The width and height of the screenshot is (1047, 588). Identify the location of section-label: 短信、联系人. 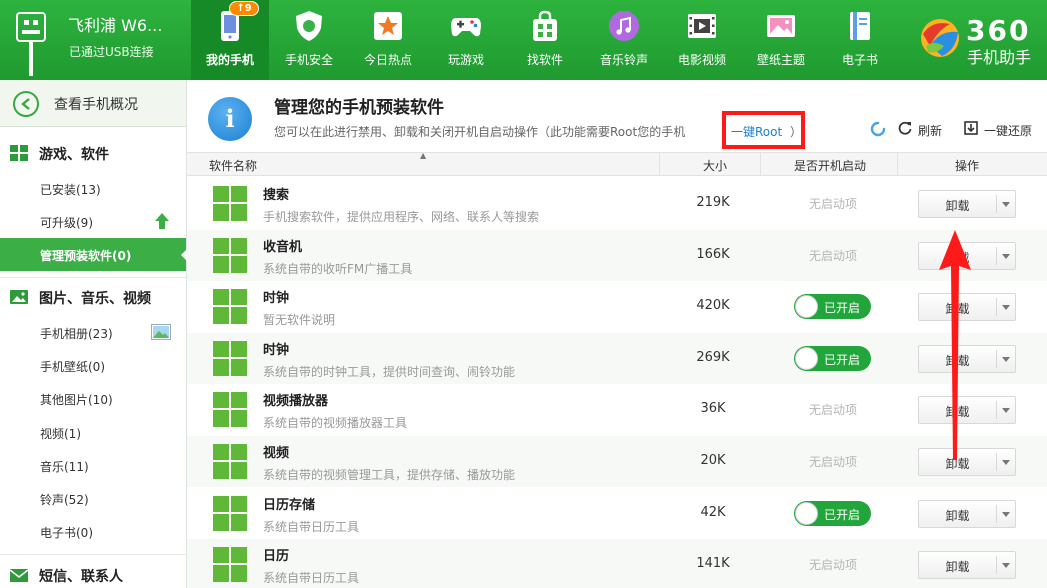
(81, 577).